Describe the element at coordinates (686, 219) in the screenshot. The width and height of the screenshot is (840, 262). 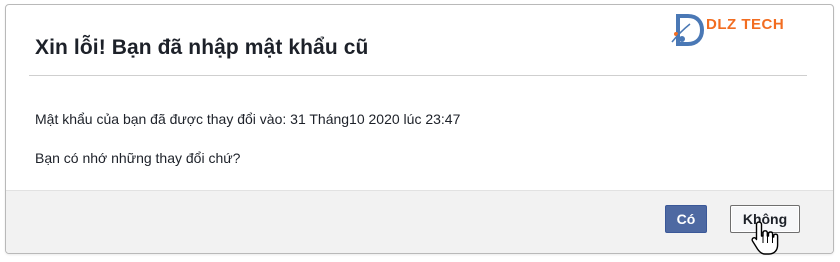
I see `yes-button: Có` at that location.